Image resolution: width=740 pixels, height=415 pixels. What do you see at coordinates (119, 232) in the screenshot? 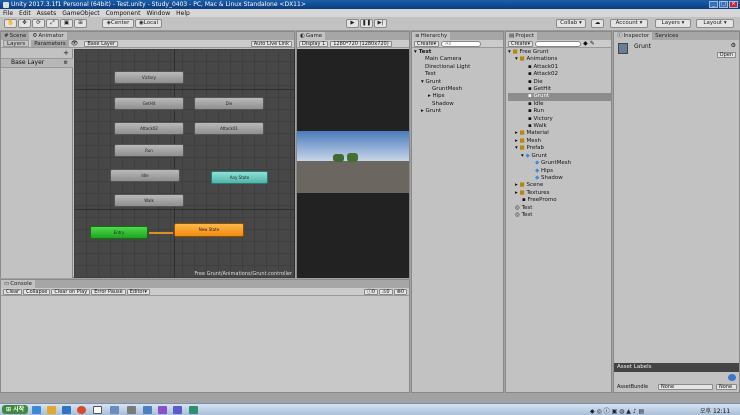
I see `state-entry: Entry` at bounding box center [119, 232].